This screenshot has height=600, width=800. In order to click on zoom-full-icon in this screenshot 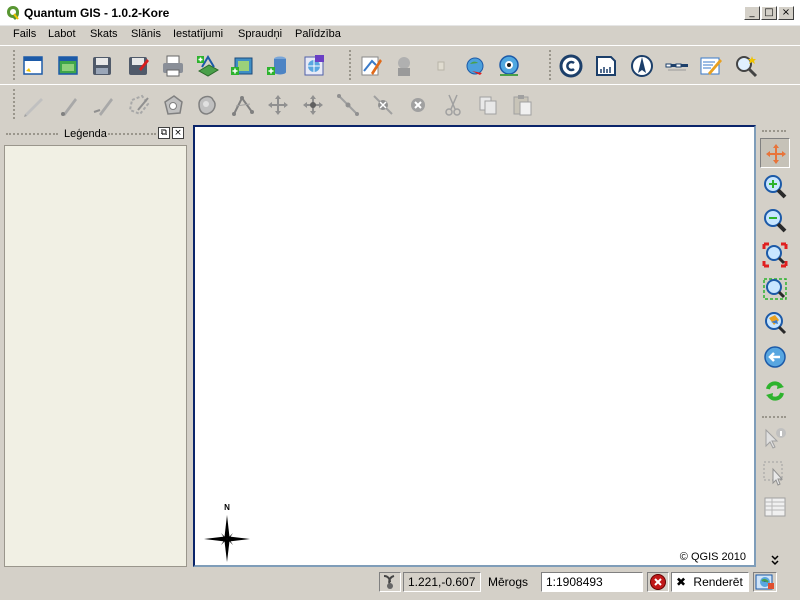, I will do `click(775, 255)`.